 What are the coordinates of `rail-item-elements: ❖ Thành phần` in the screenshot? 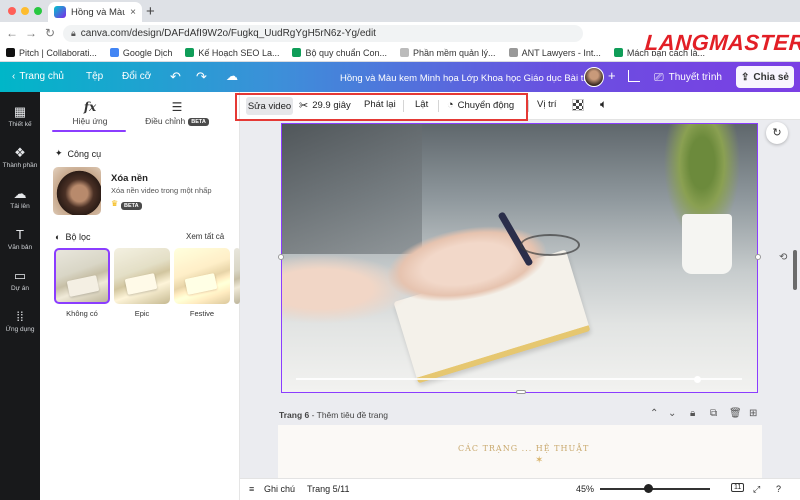 It's located at (20, 157).